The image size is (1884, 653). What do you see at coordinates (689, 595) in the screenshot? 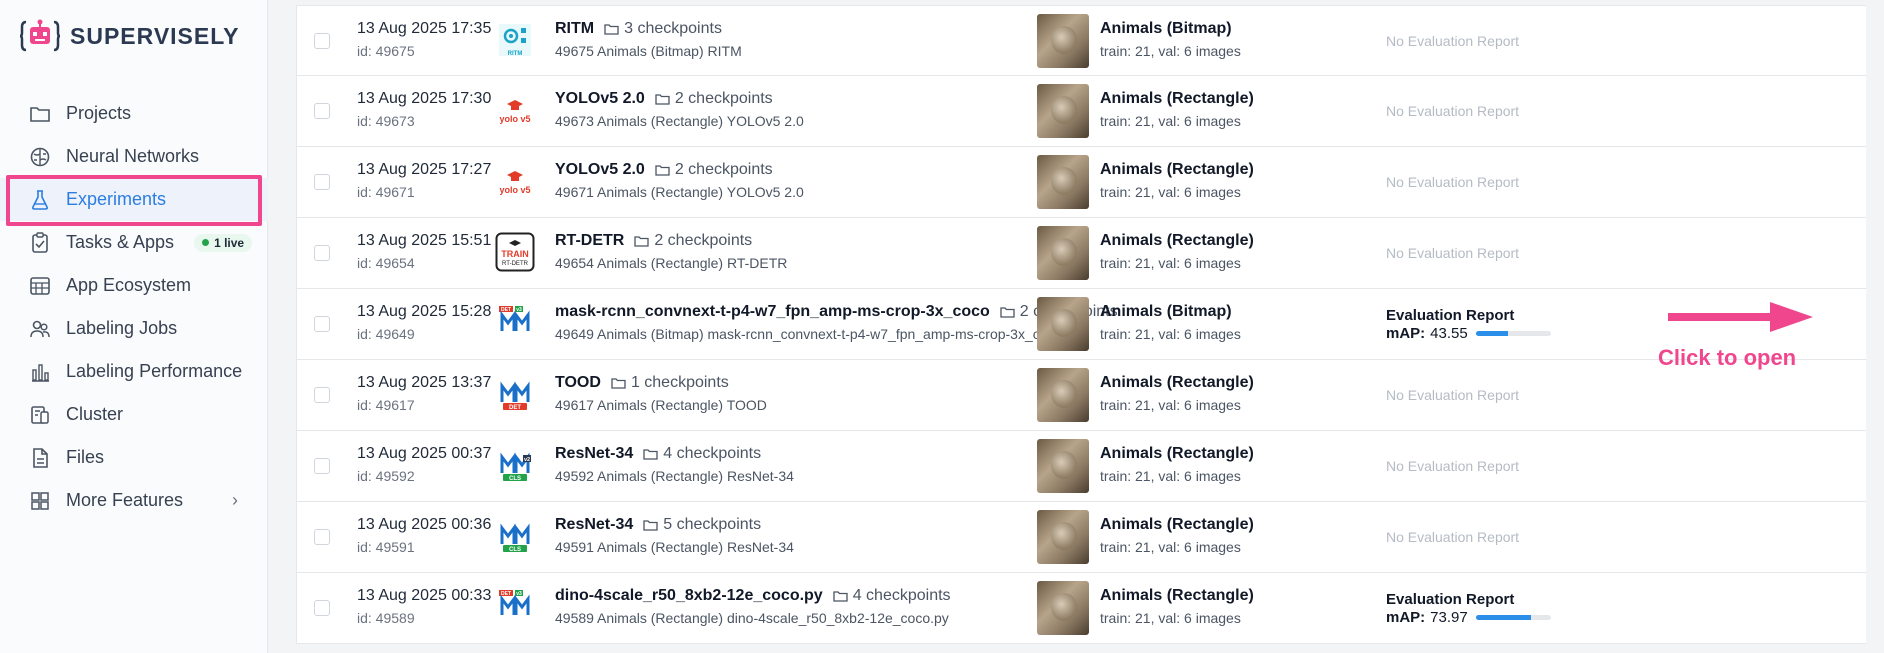
I see `model-name-text: dino-4scale_r50_8xb2-12e_coco.py` at bounding box center [689, 595].